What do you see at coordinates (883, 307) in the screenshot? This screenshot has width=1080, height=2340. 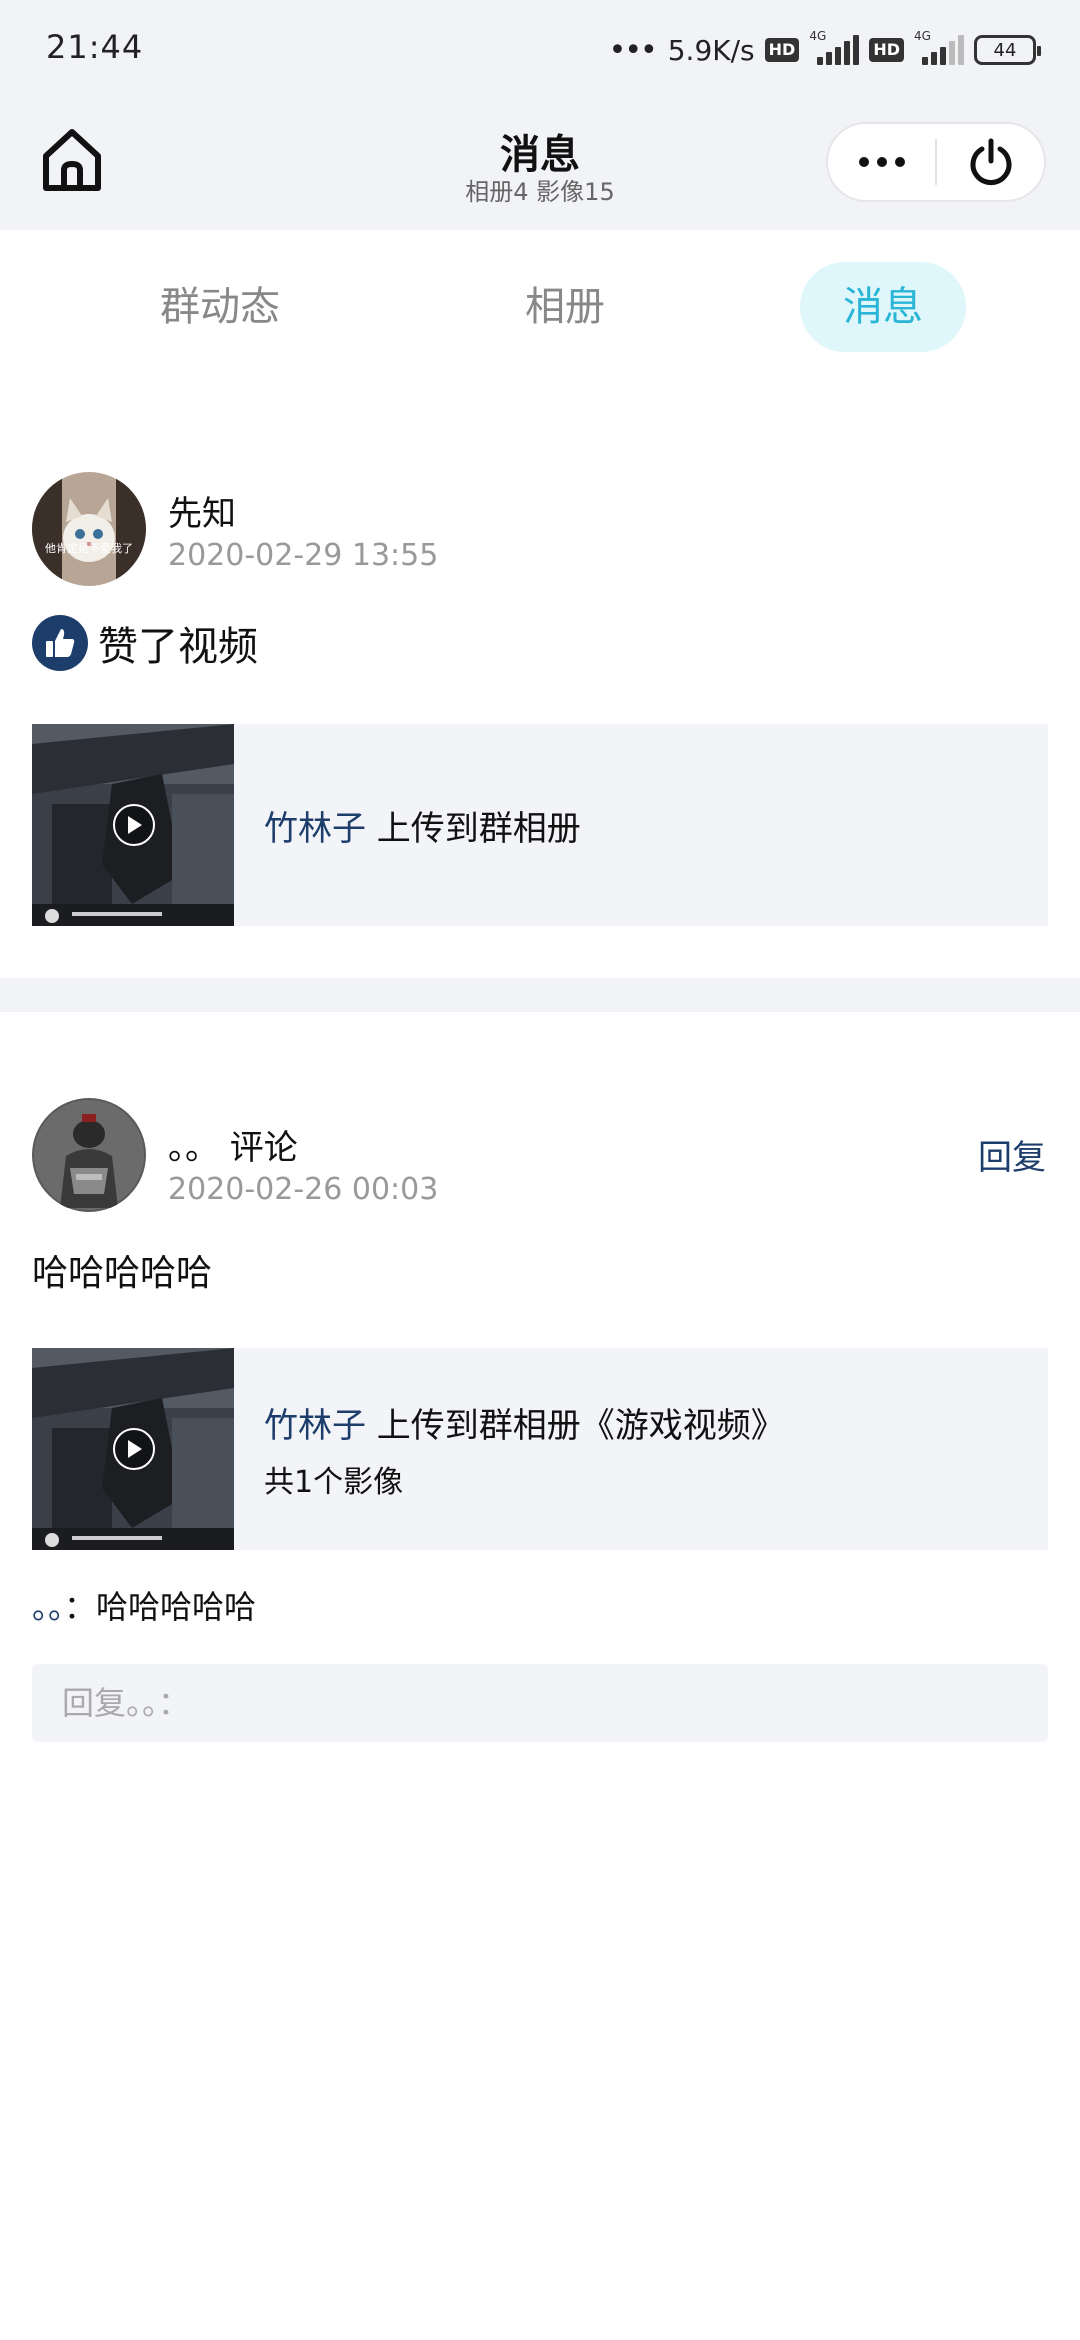 I see `tab-messages: 消息` at bounding box center [883, 307].